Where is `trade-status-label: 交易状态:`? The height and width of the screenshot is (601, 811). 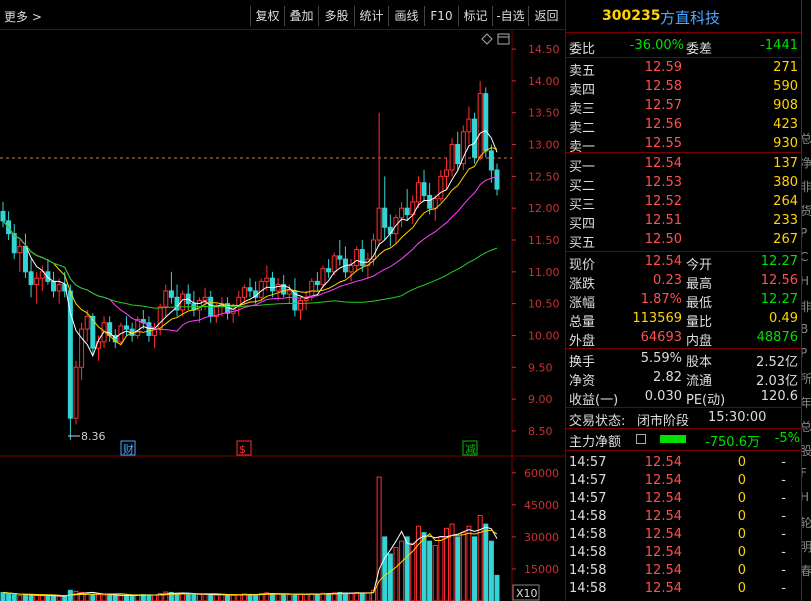 trade-status-label: 交易状态: is located at coordinates (597, 421).